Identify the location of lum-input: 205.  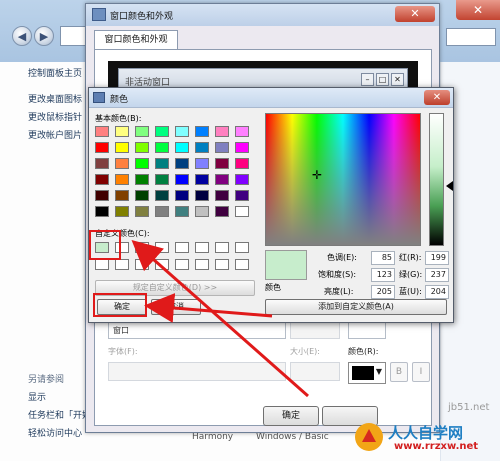
(383, 292).